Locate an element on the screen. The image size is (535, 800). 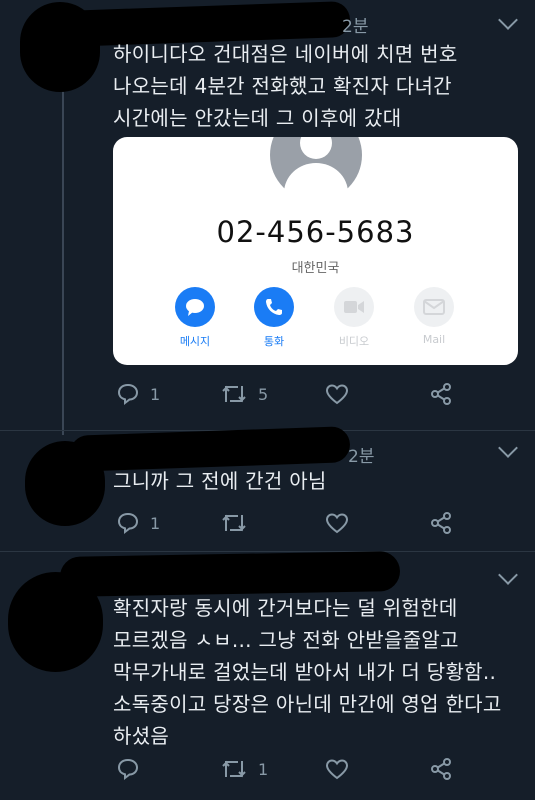
message-icon is located at coordinates (195, 307).